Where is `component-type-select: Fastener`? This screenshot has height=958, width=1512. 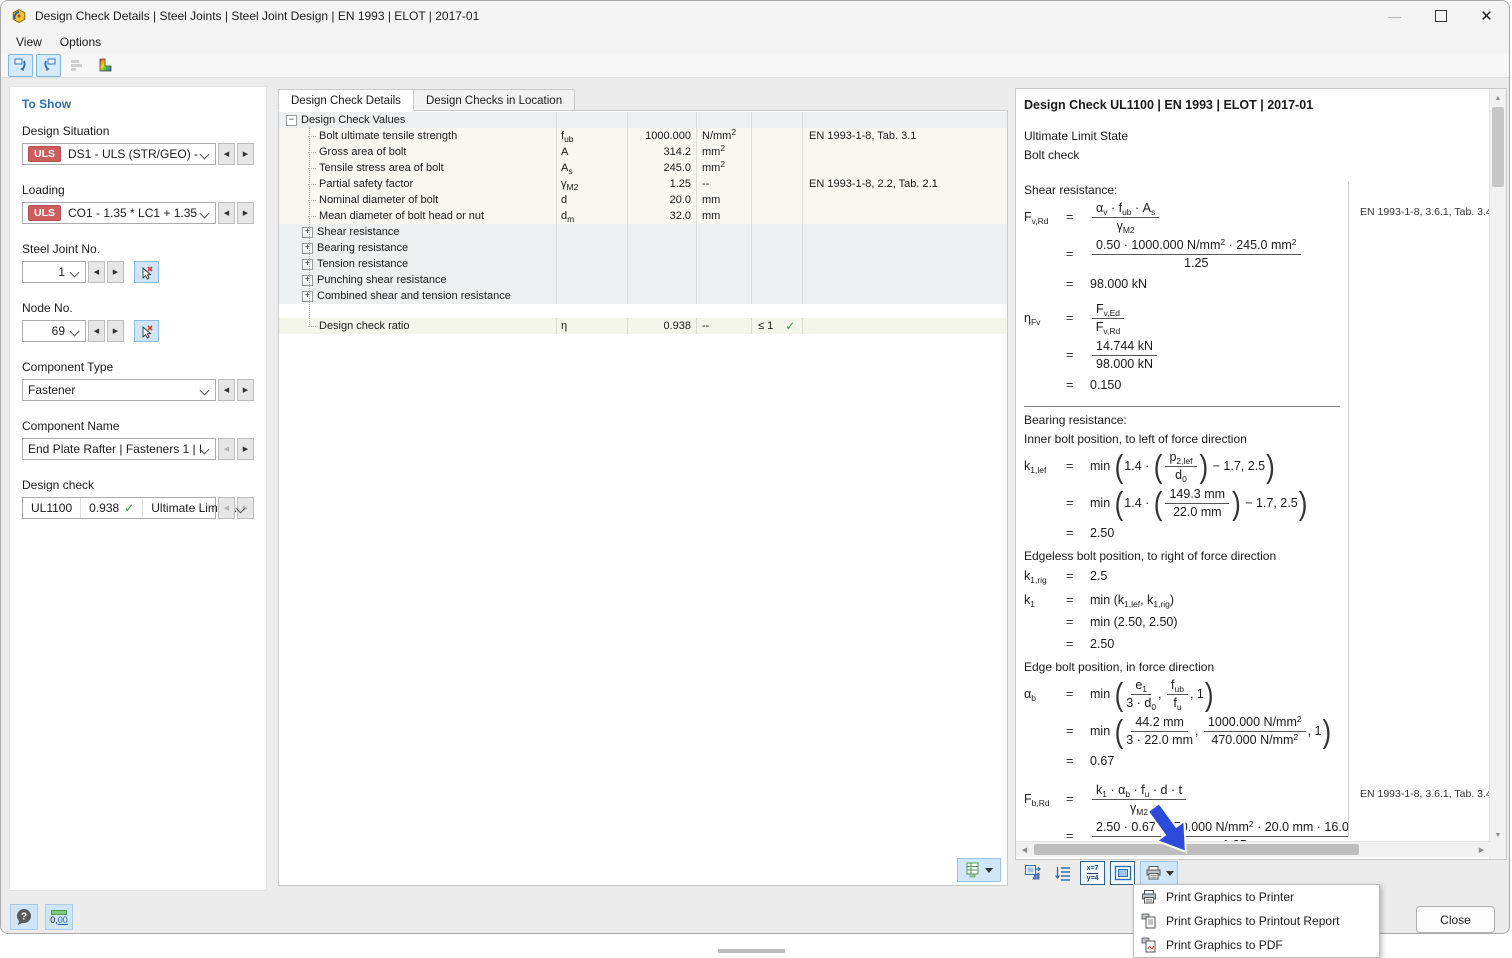
component-type-select: Fastener is located at coordinates (119, 390).